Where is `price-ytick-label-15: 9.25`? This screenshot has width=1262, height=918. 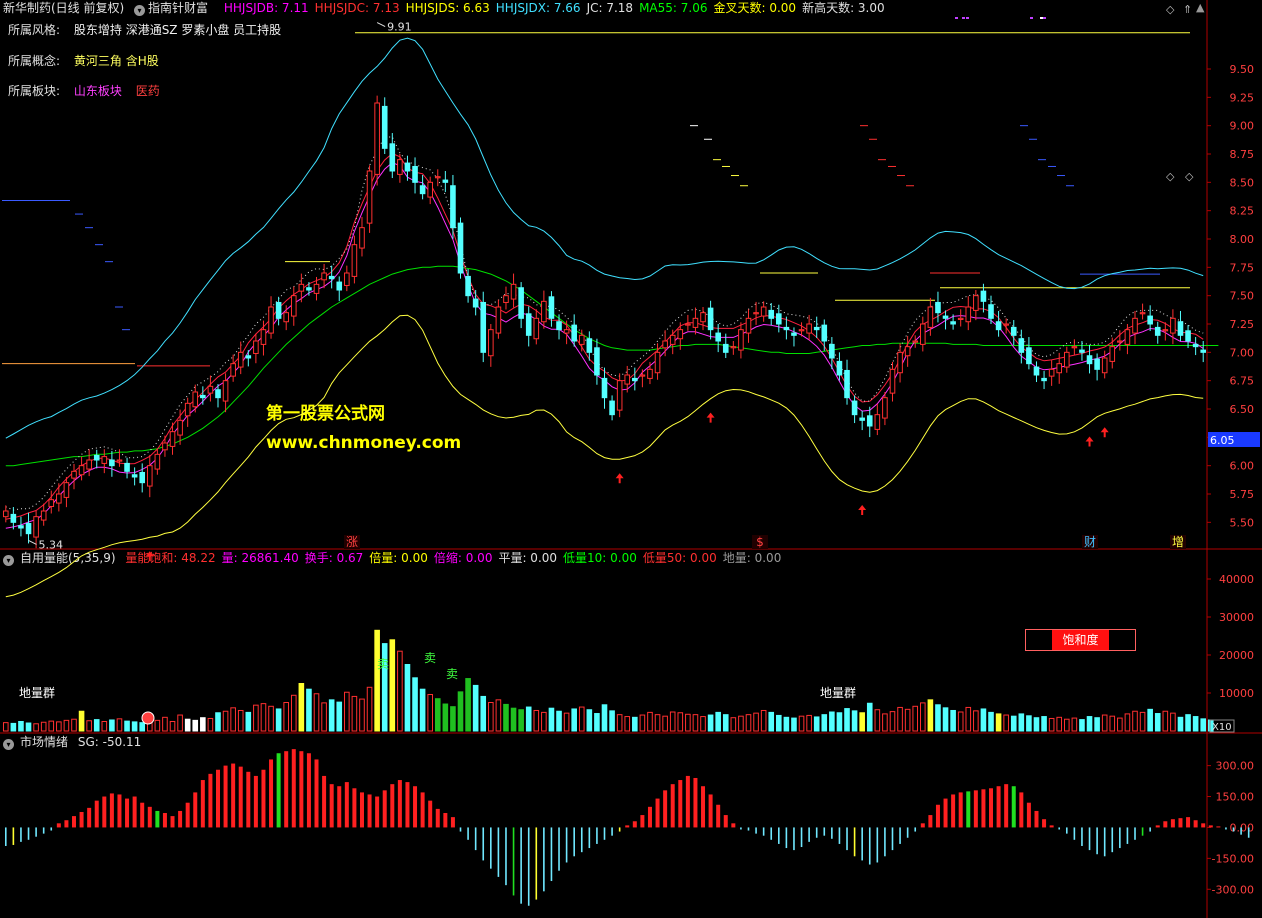
price-ytick-label-15: 9.25 is located at coordinates (1242, 97).